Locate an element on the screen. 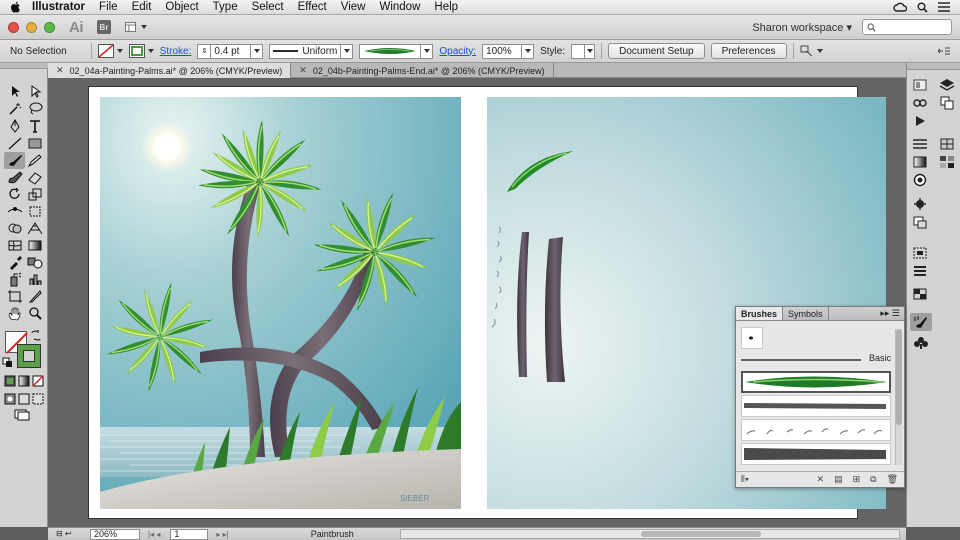 The width and height of the screenshot is (960, 540). layers-icon is located at coordinates (947, 85).